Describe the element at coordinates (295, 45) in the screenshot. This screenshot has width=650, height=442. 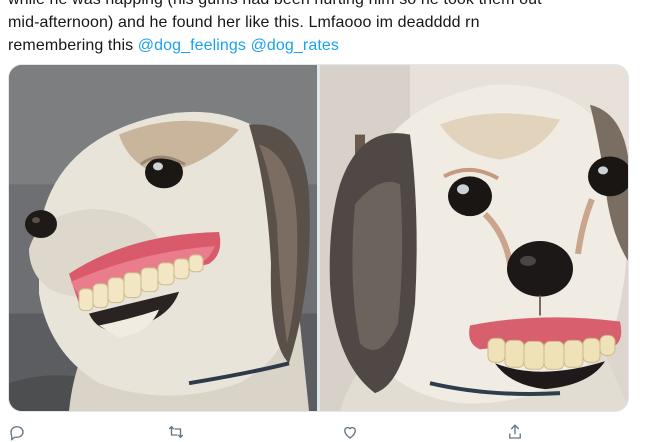
I see `mention-dog-rates: @dog_rates` at that location.